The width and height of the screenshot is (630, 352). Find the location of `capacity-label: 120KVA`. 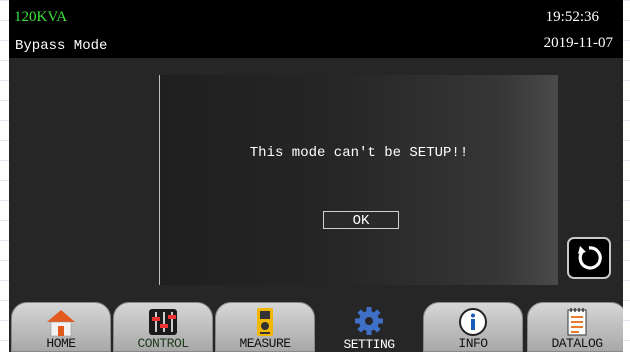

capacity-label: 120KVA is located at coordinates (41, 17).